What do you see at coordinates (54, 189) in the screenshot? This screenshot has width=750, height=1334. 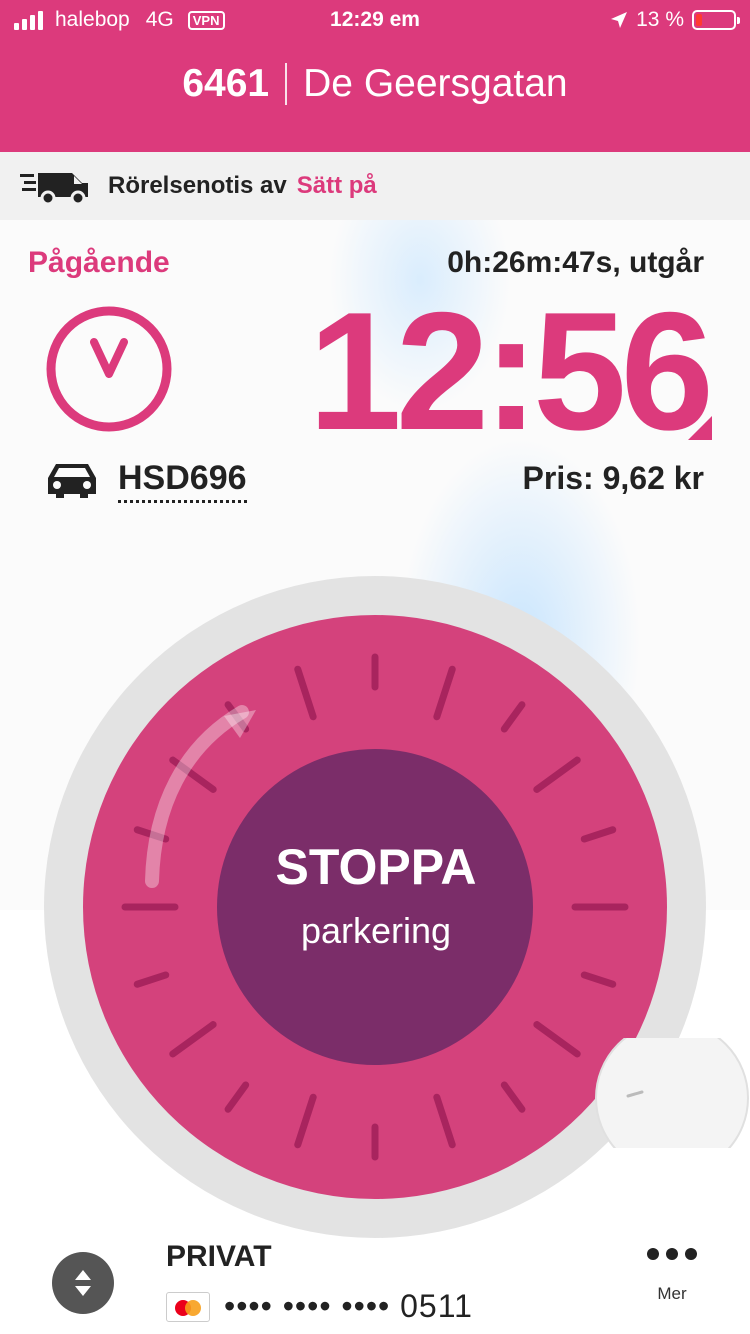 I see `delivery-truck-icon` at bounding box center [54, 189].